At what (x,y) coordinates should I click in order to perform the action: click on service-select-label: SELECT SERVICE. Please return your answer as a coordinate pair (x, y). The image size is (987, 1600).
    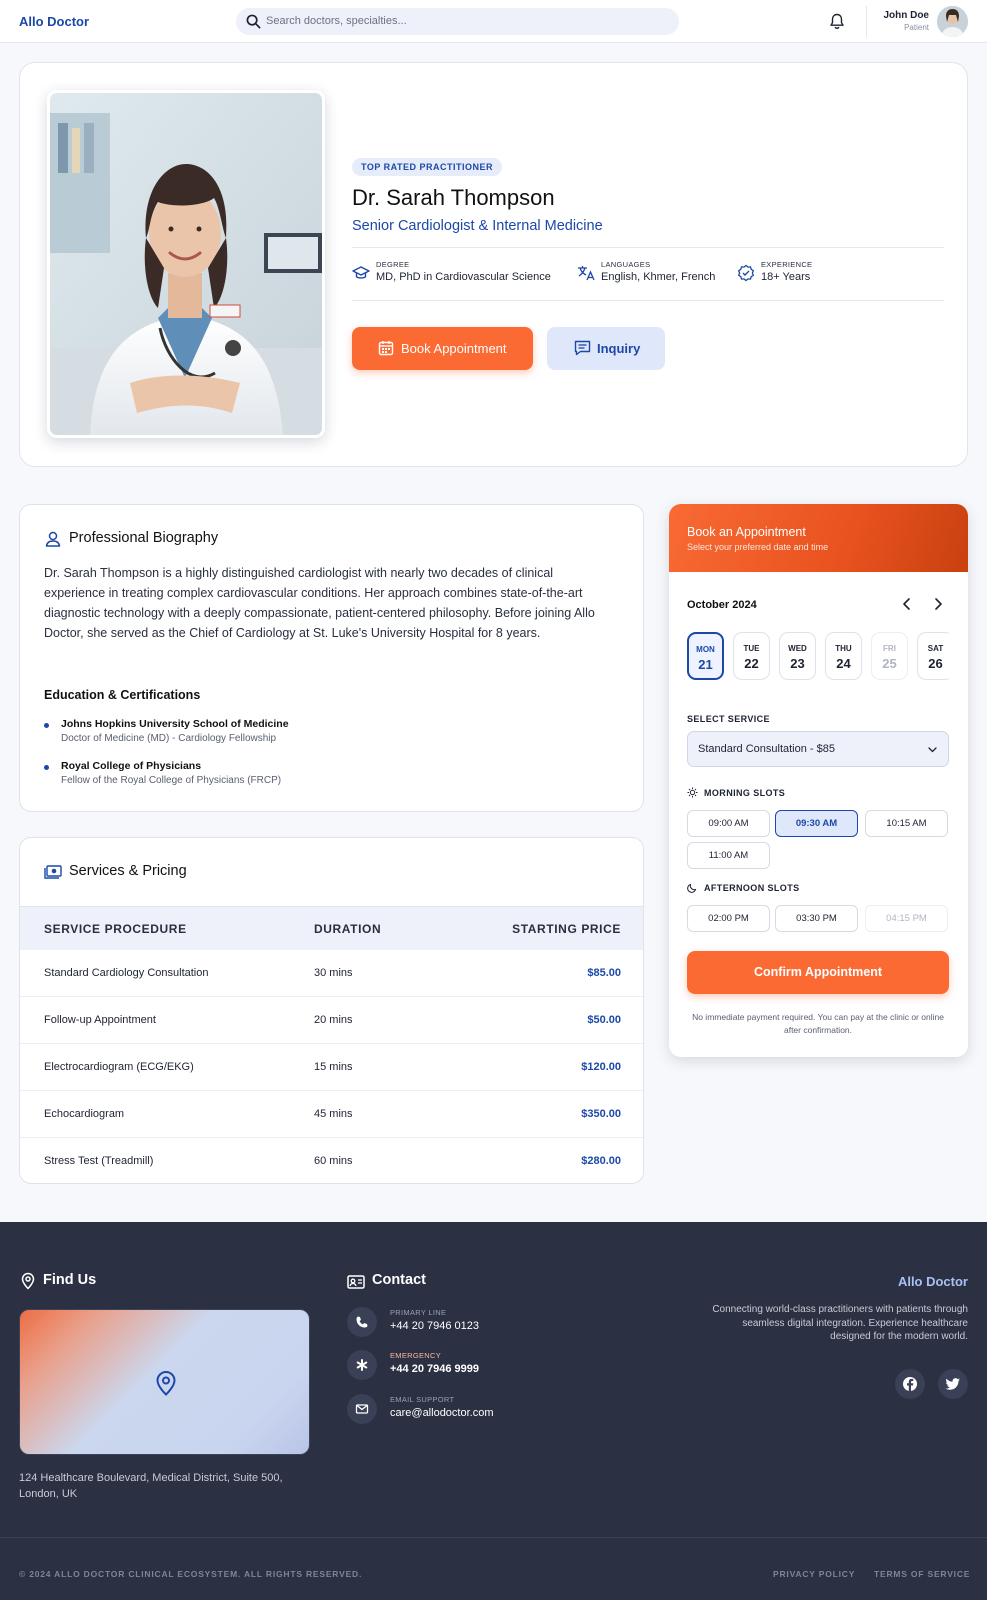
    Looking at the image, I should click on (728, 719).